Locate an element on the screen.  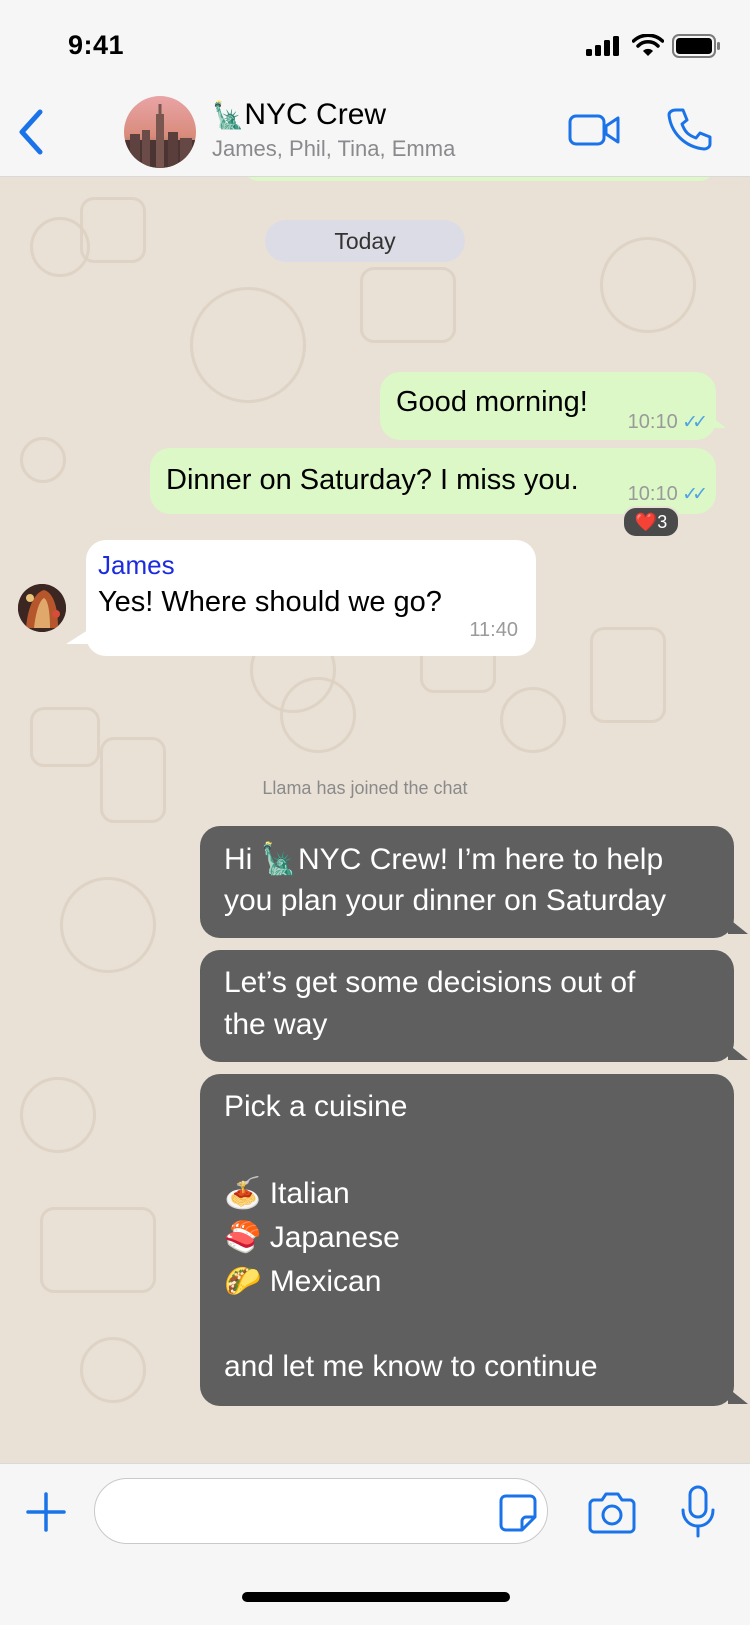
wifi-icon is located at coordinates (648, 45).